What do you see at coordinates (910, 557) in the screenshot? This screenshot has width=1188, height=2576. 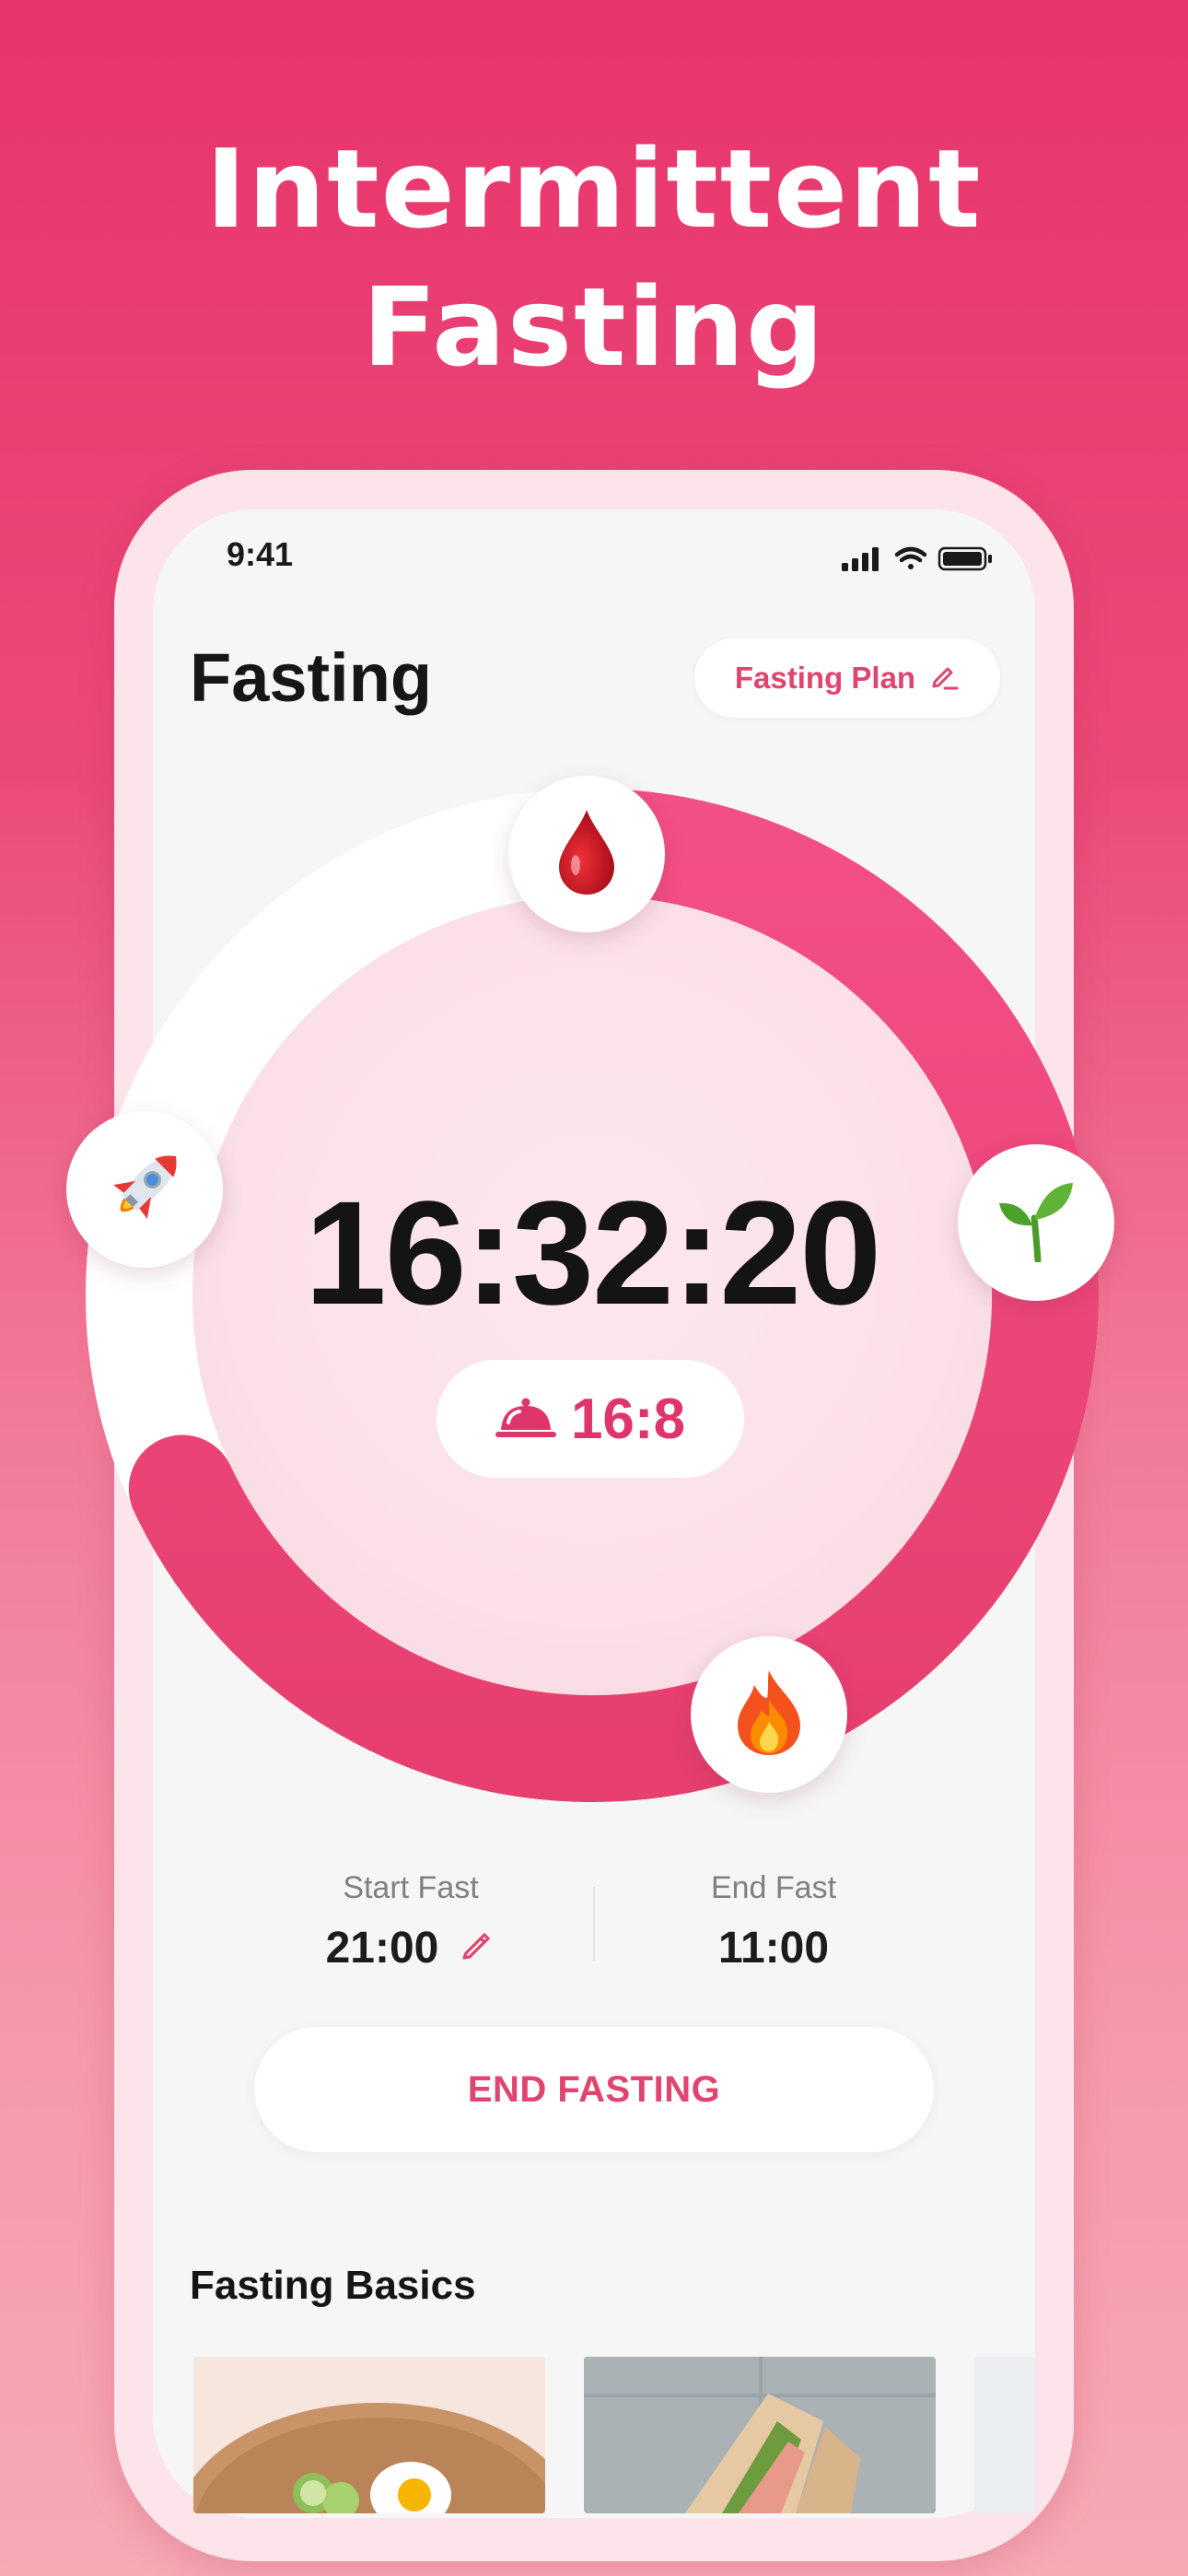 I see `wifi-icon` at bounding box center [910, 557].